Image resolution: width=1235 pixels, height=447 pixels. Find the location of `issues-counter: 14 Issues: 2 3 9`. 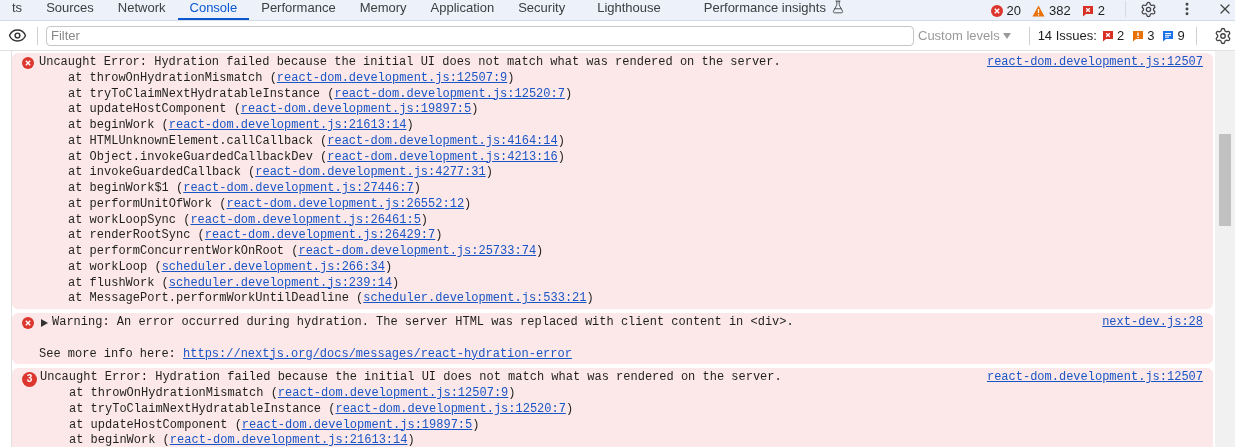

issues-counter: 14 Issues: 2 3 9 is located at coordinates (1112, 35).